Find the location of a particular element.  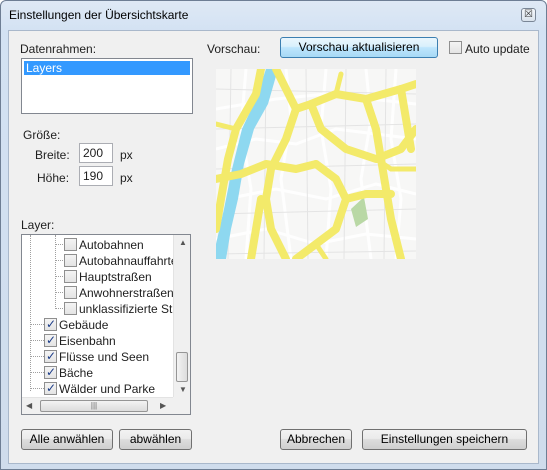

save-settings-button: Einstellungen speichern is located at coordinates (444, 439).